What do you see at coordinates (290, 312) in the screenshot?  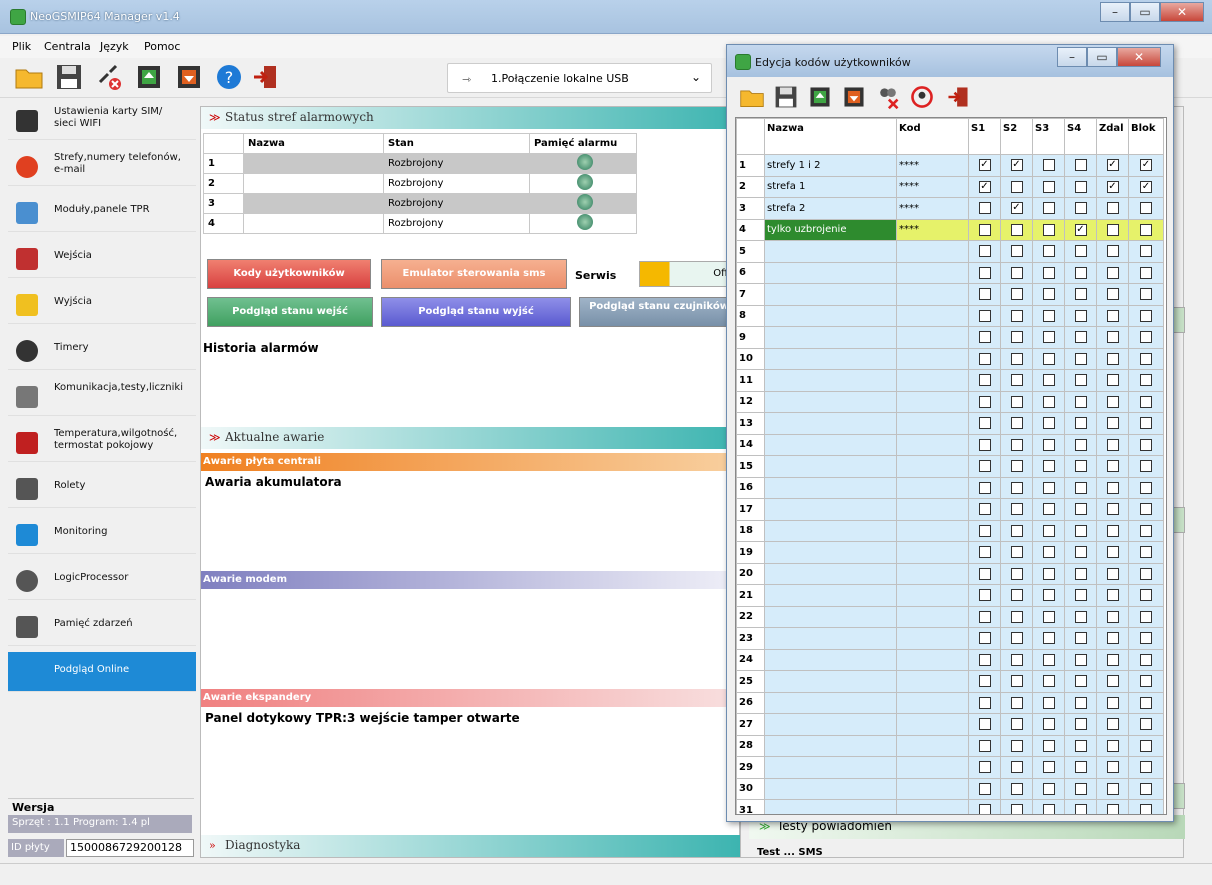 I see `inputs-preview-button: Podgląd stanu wejść` at bounding box center [290, 312].